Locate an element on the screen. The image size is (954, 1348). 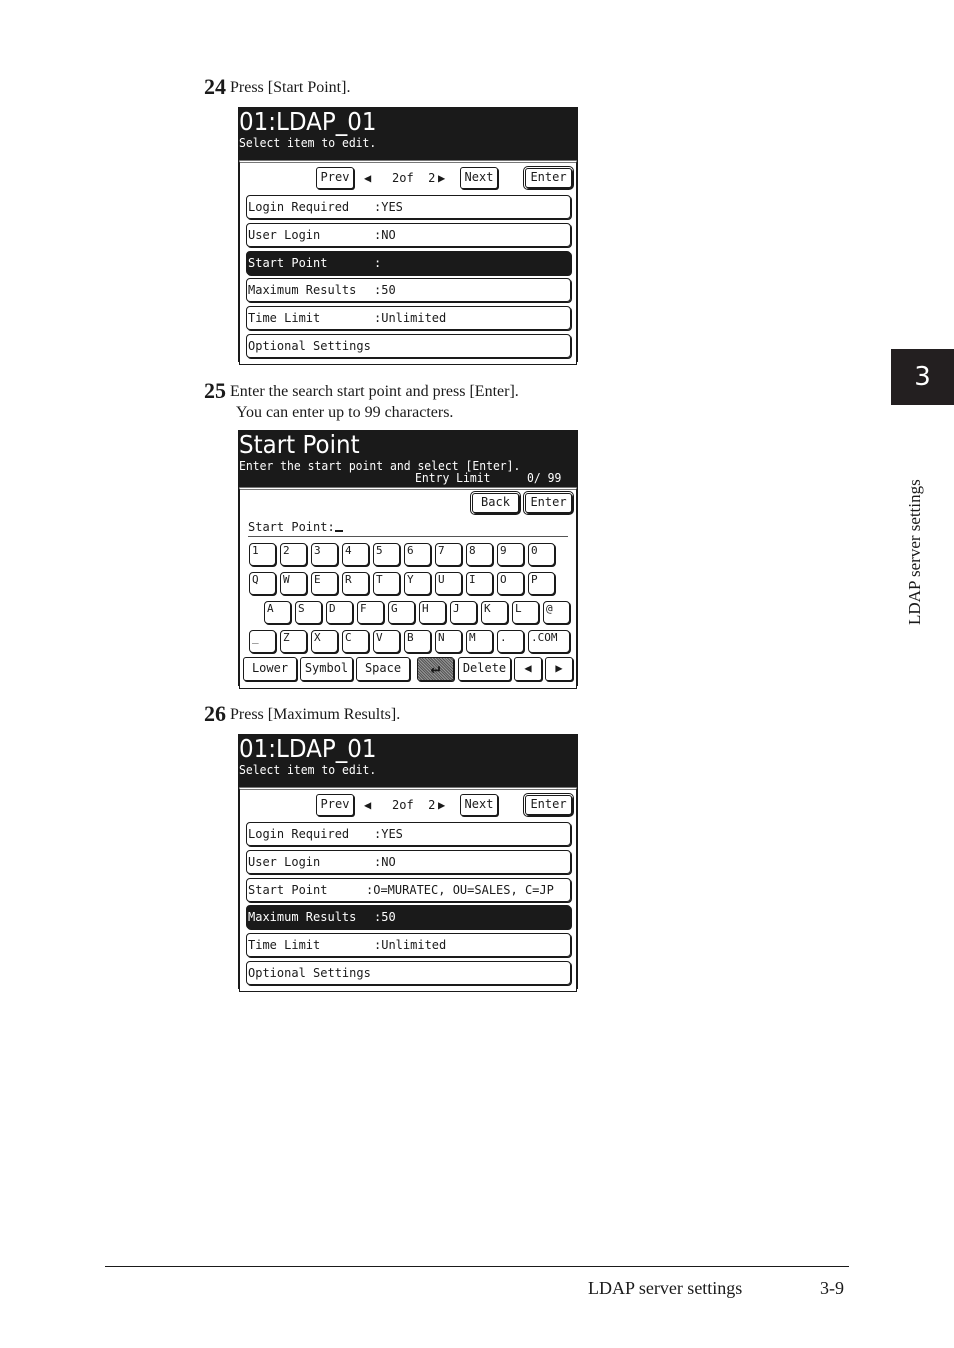
keyboard-key: O is located at coordinates (510, 583).